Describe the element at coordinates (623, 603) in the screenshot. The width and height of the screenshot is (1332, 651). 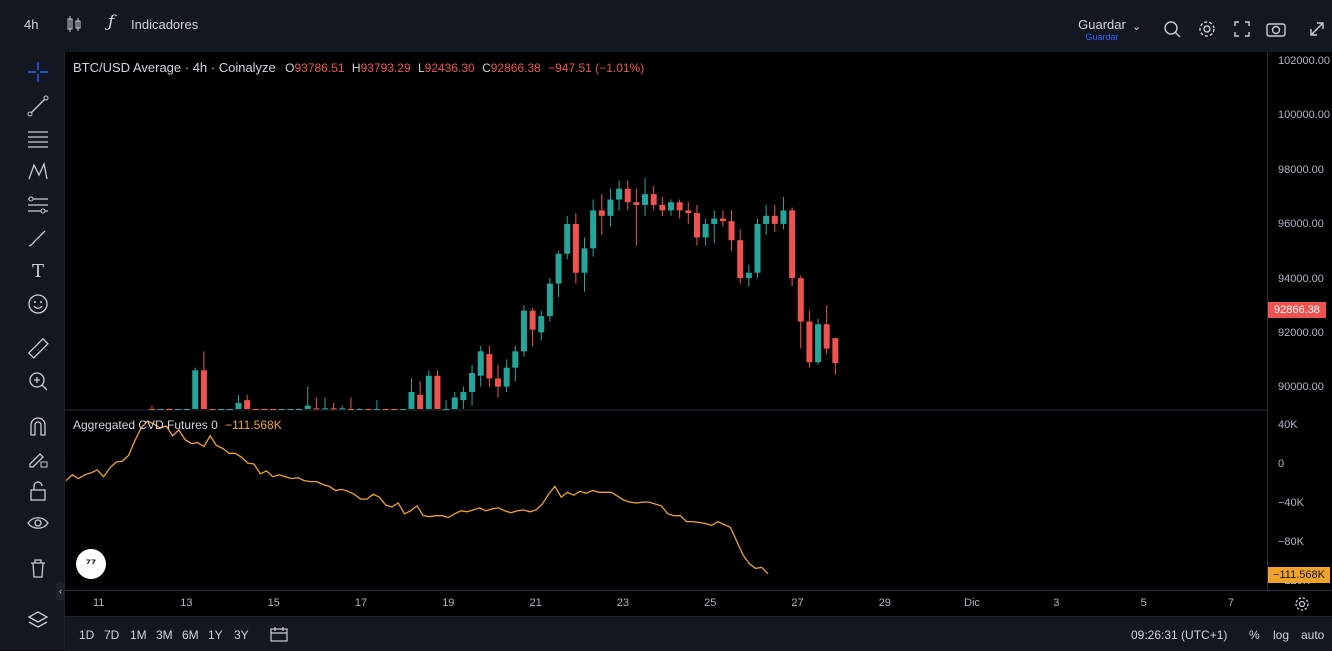
I see `time-tick-label: 23` at that location.